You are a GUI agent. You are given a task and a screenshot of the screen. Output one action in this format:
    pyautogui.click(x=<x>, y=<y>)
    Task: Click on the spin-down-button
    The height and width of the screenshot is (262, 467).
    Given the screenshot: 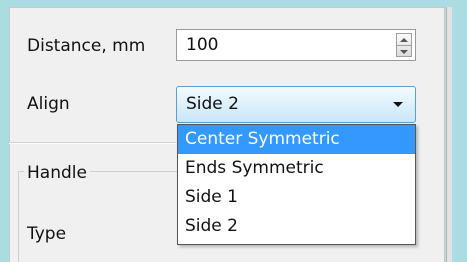 What is the action you would take?
    pyautogui.click(x=404, y=51)
    